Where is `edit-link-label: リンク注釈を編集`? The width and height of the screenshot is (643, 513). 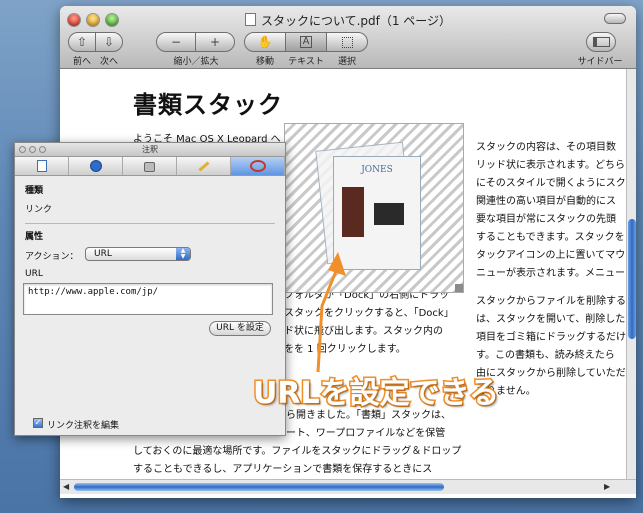 edit-link-label: リンク注釈を編集 is located at coordinates (83, 426).